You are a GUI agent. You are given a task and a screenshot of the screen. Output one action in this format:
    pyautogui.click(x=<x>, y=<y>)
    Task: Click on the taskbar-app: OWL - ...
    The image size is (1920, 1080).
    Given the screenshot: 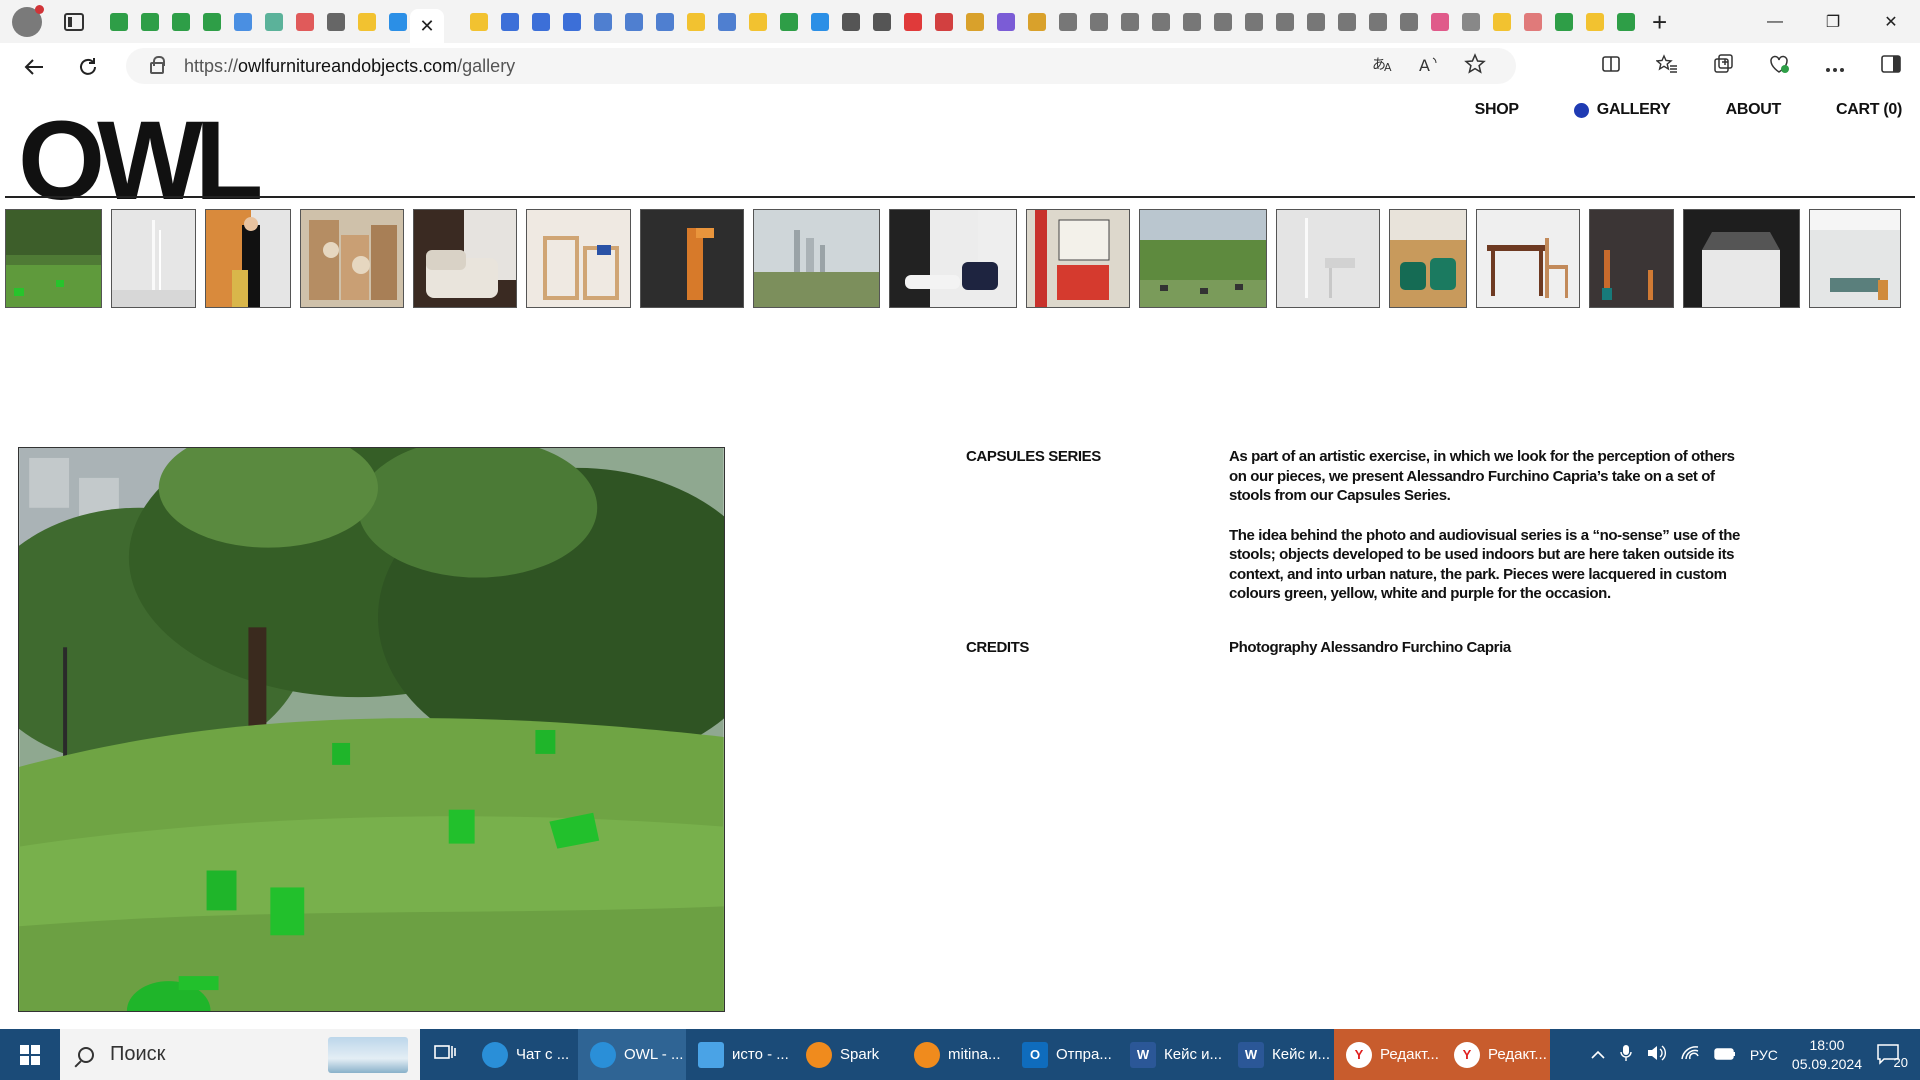 What is the action you would take?
    pyautogui.click(x=632, y=1054)
    